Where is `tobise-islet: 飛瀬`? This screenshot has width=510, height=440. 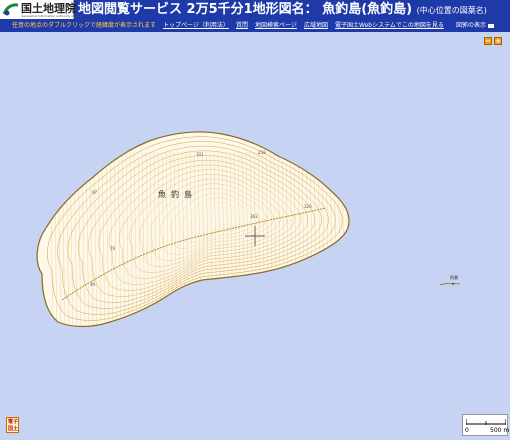 tobise-islet: 飛瀬 is located at coordinates (450, 280).